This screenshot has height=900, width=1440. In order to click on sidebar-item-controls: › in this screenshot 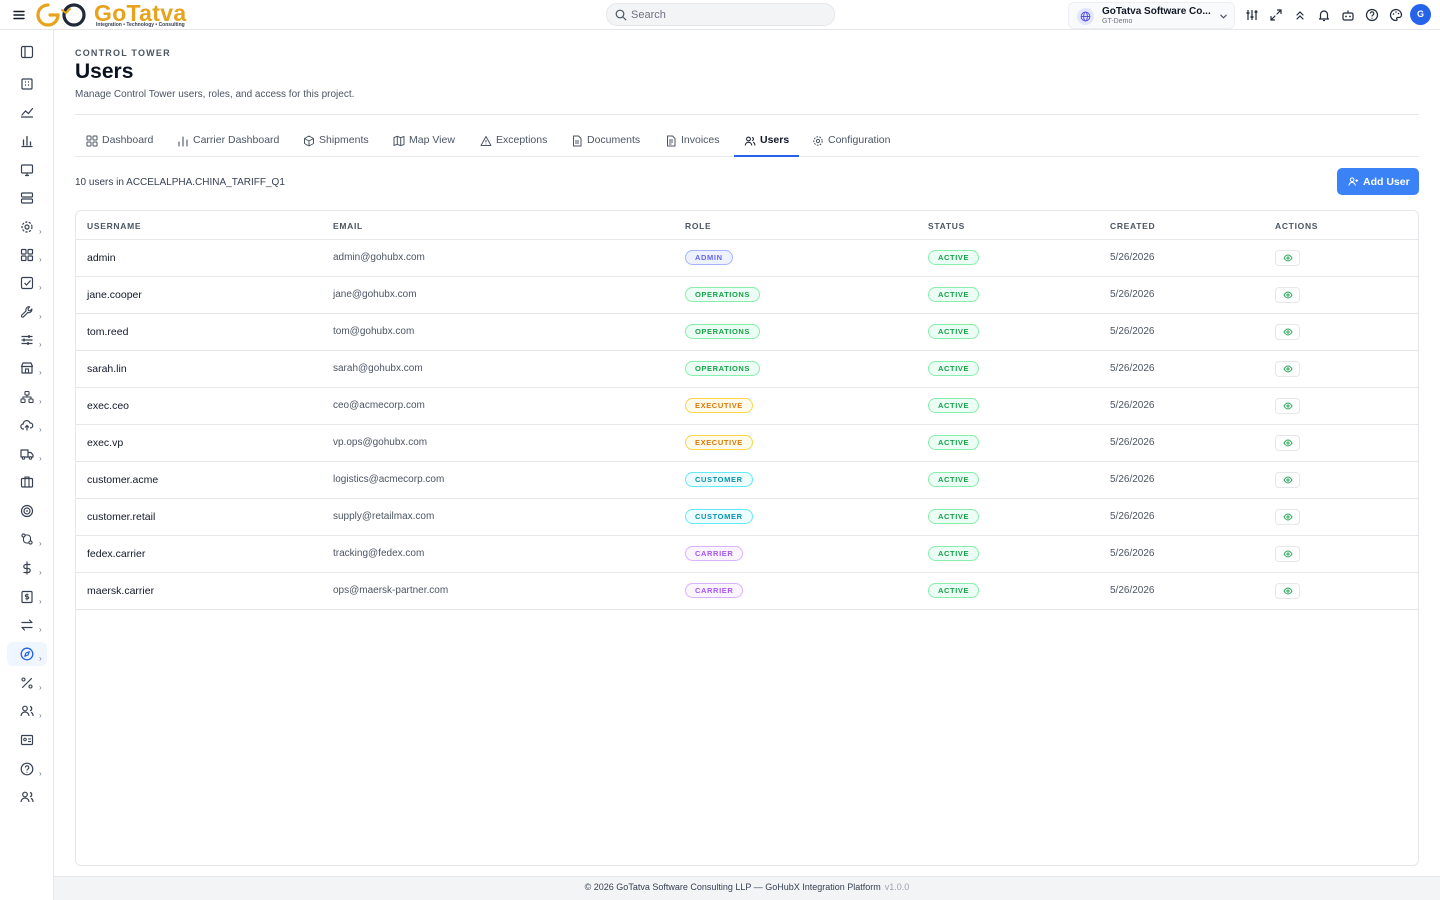, I will do `click(27, 340)`.